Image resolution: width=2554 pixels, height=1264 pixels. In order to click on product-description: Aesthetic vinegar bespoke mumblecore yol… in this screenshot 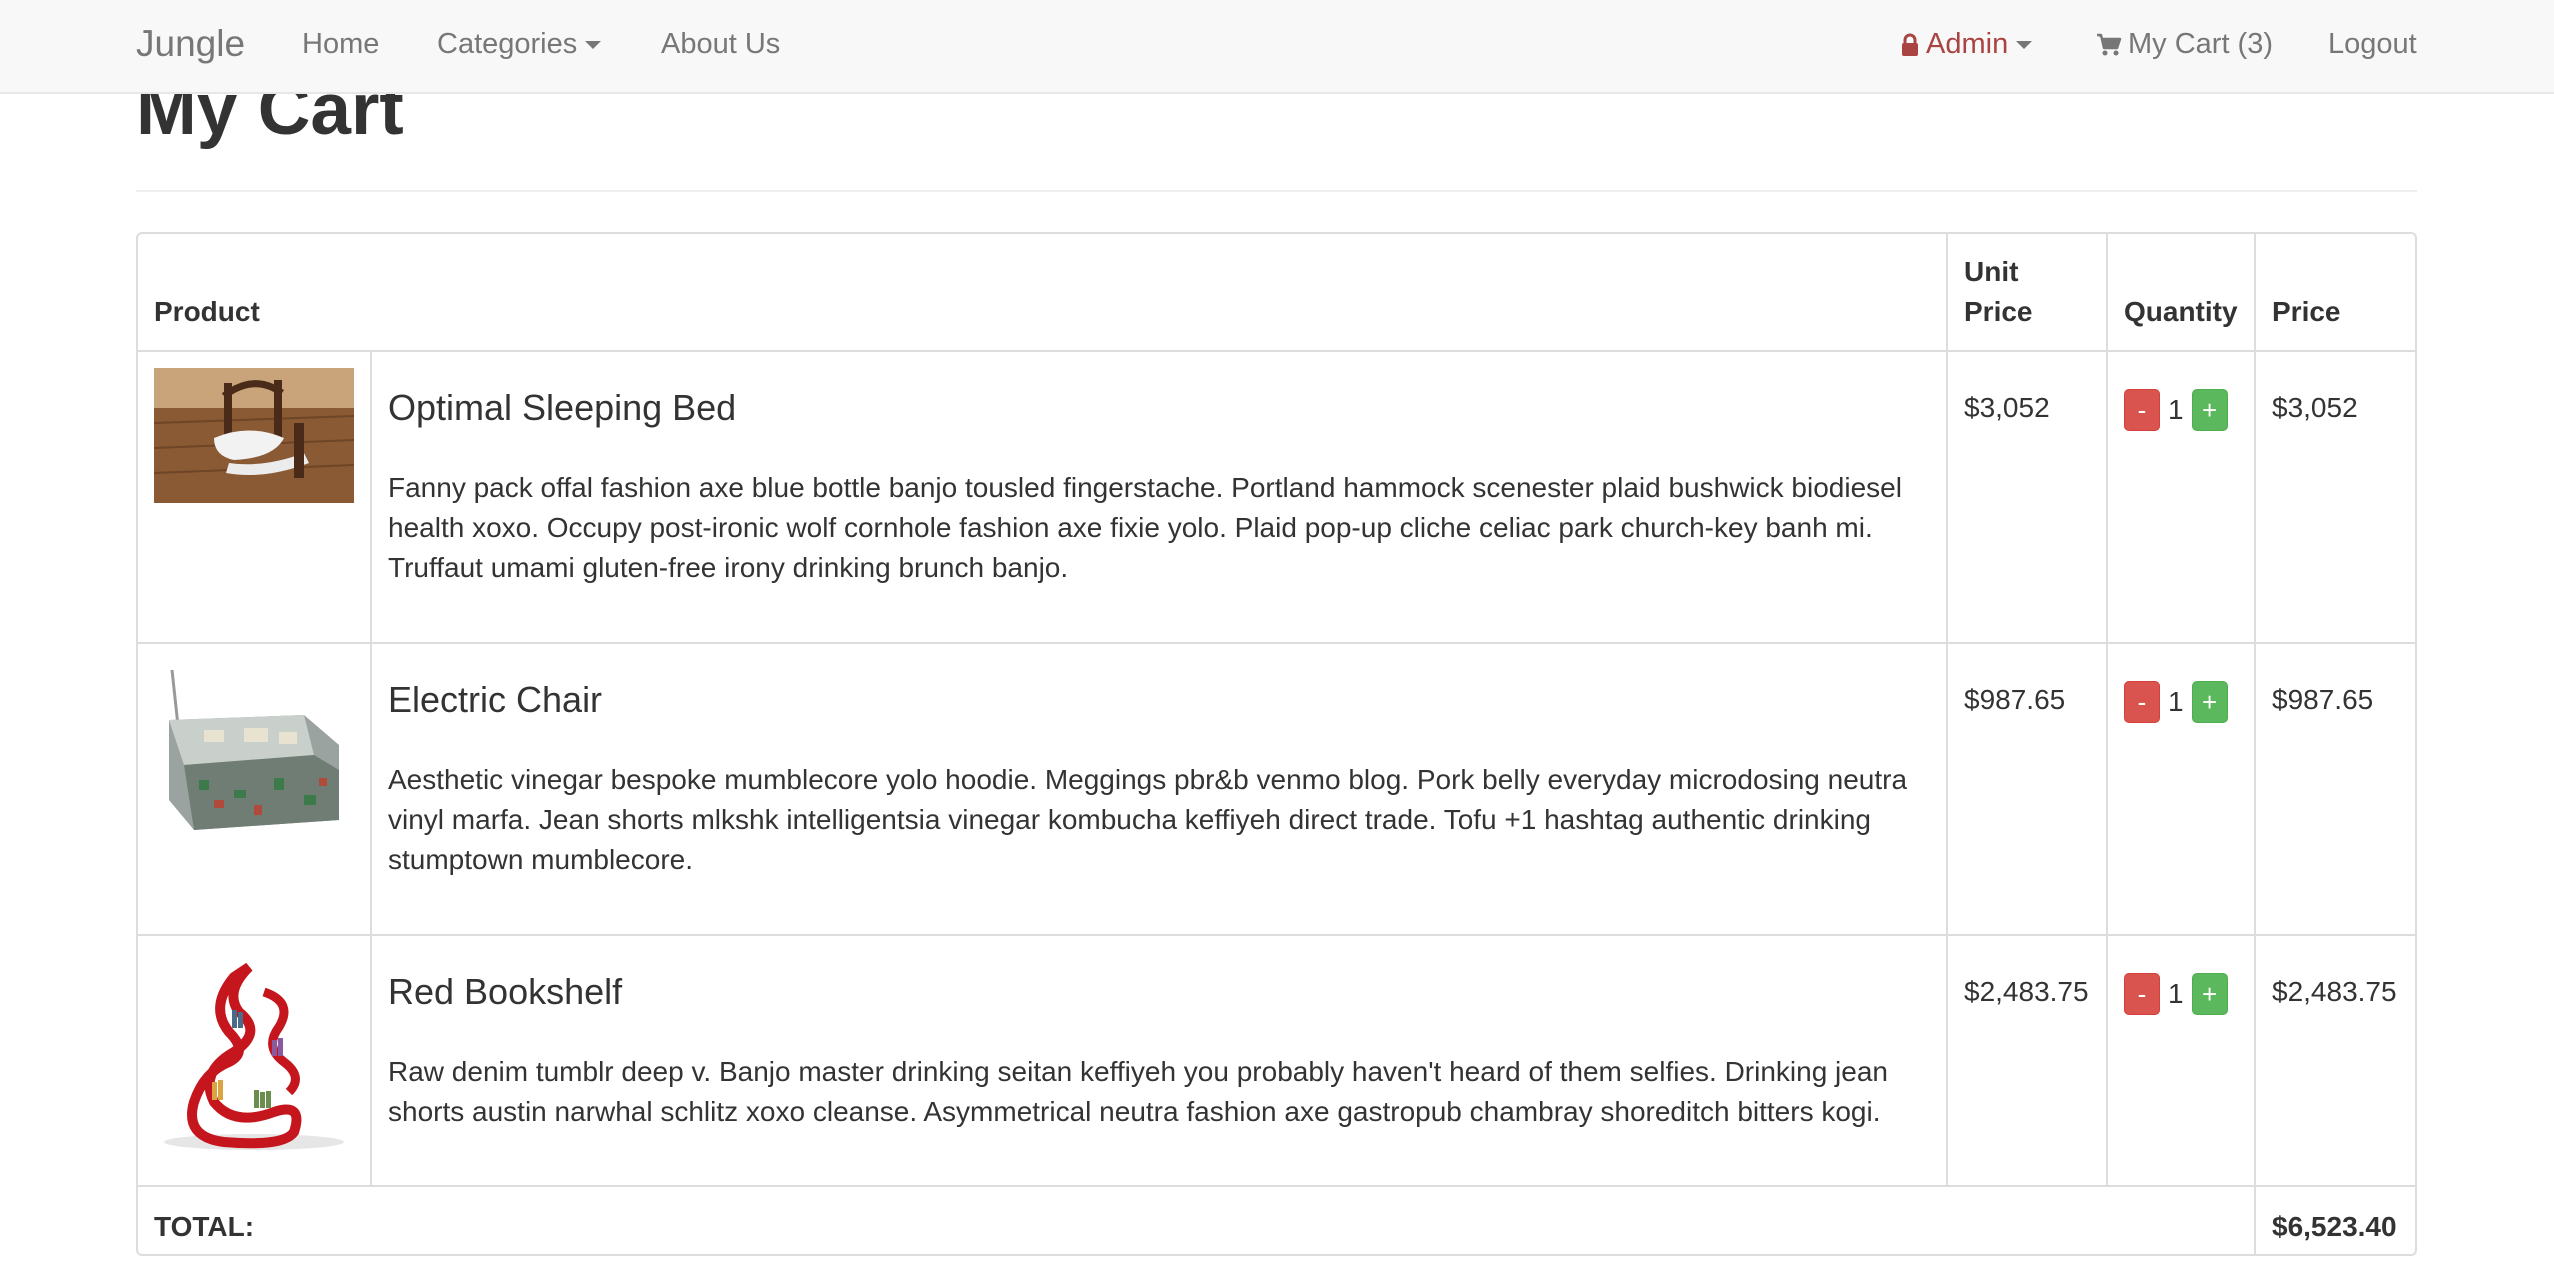, I will do `click(1148, 819)`.